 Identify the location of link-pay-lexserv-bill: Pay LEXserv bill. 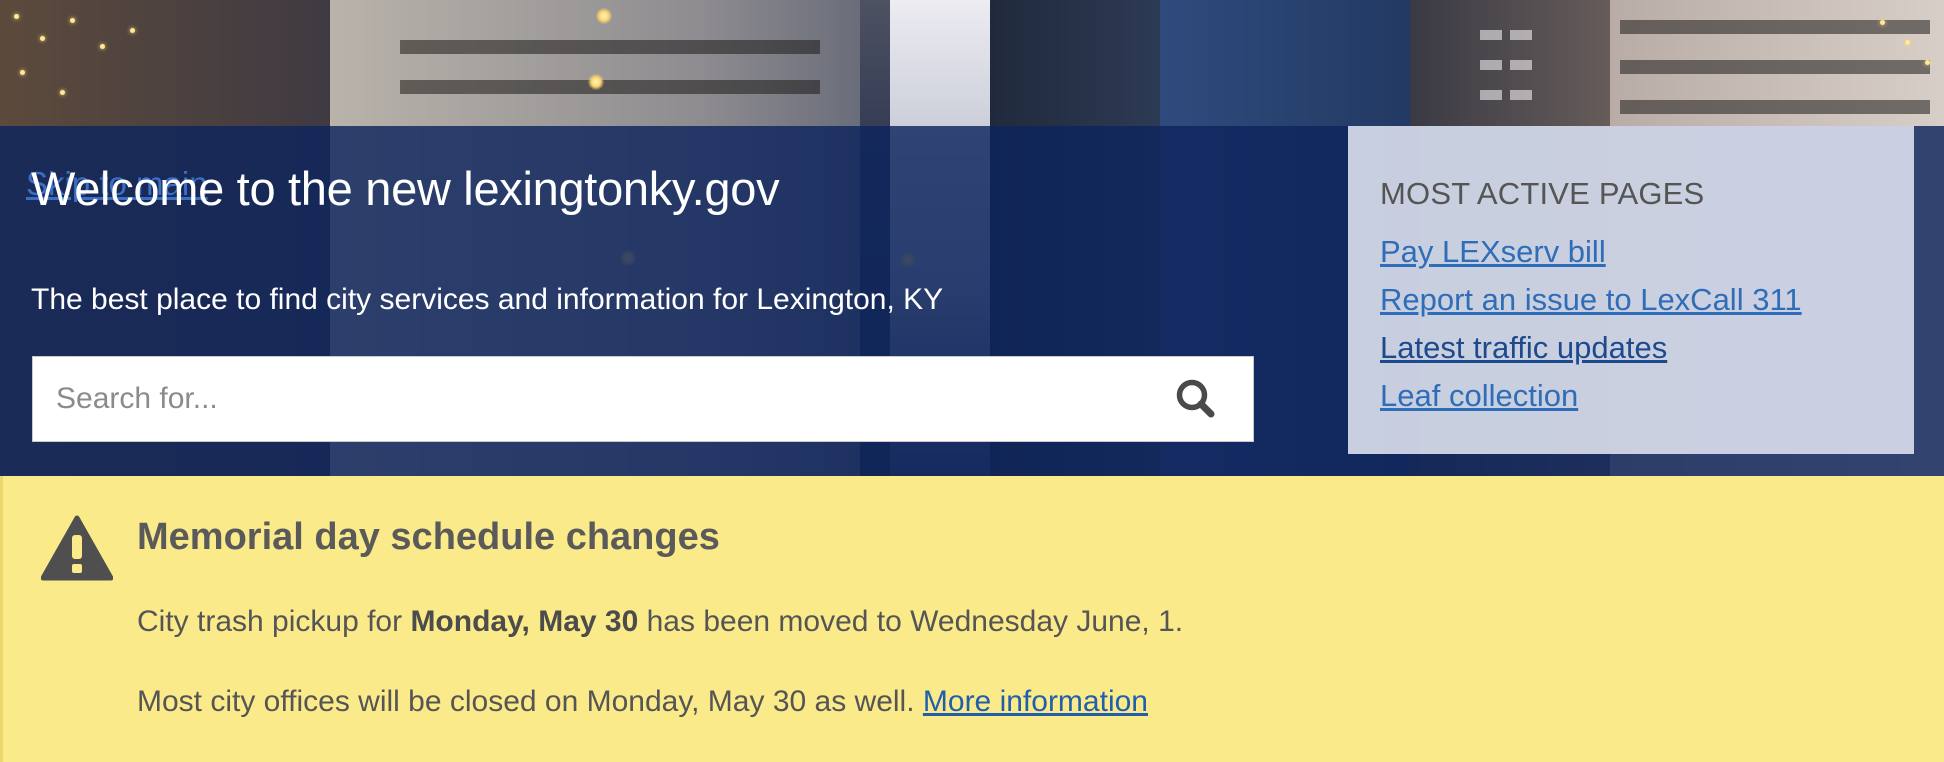
(1493, 251).